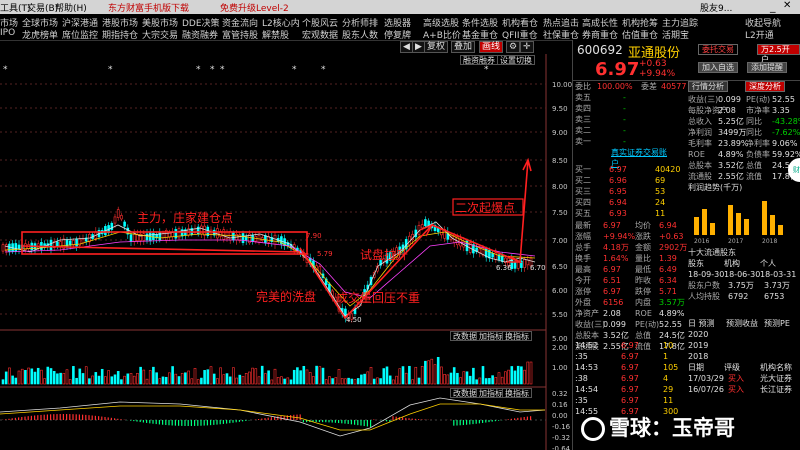  I want to click on real-account-ad: 真实证券交易账户, so click(641, 157).